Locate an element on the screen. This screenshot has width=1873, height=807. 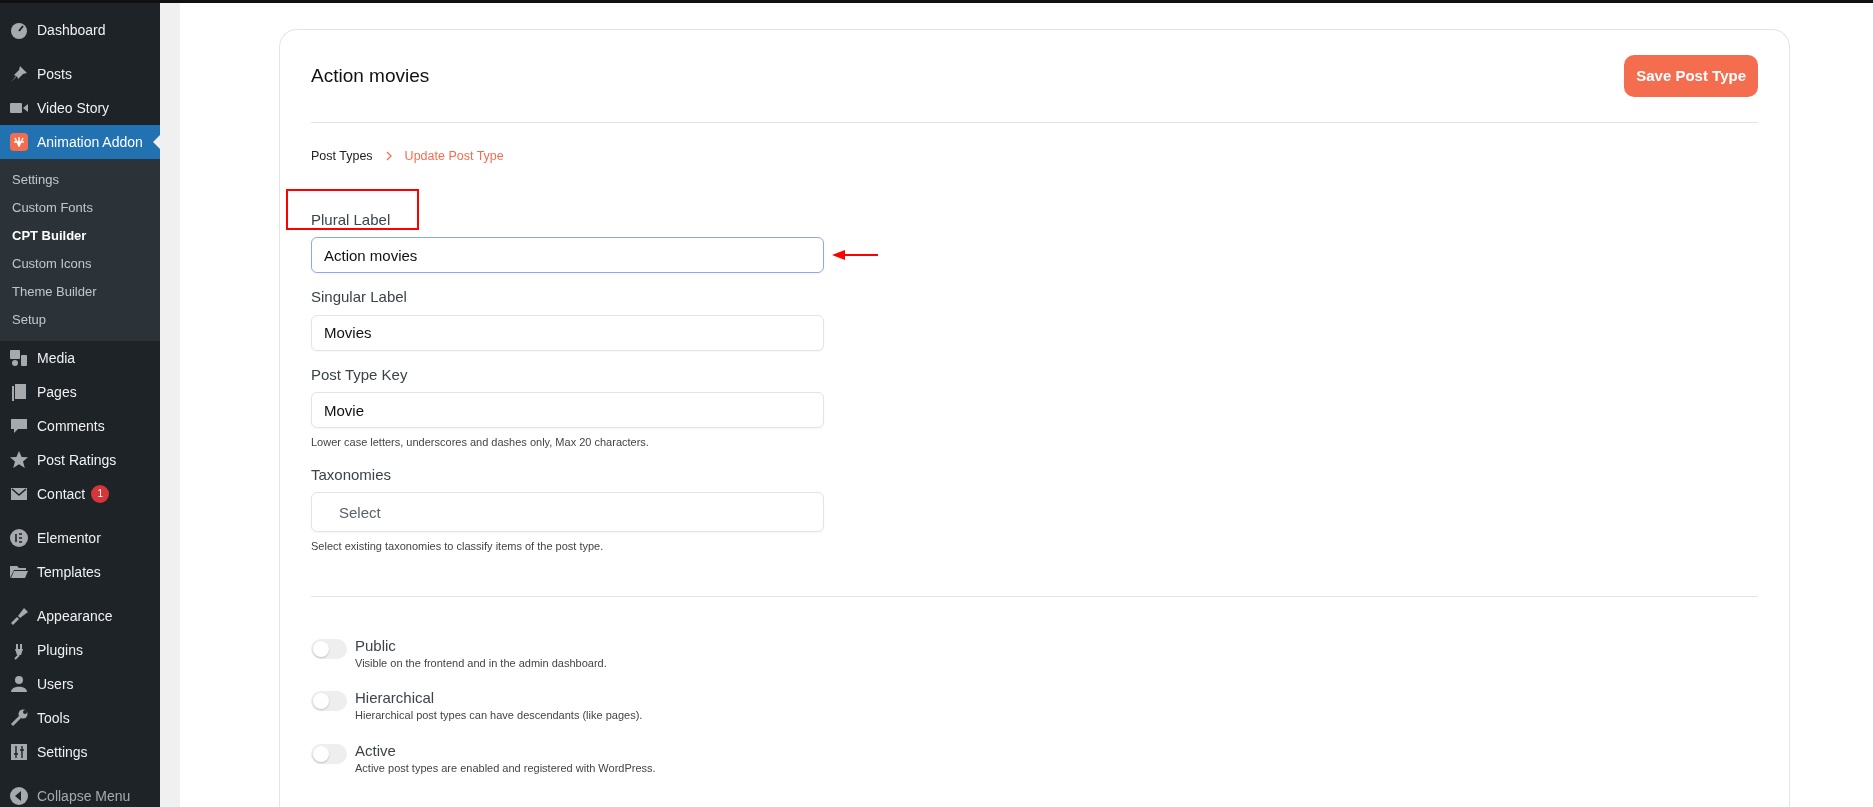
field-label: Post Type Key is located at coordinates (359, 374).